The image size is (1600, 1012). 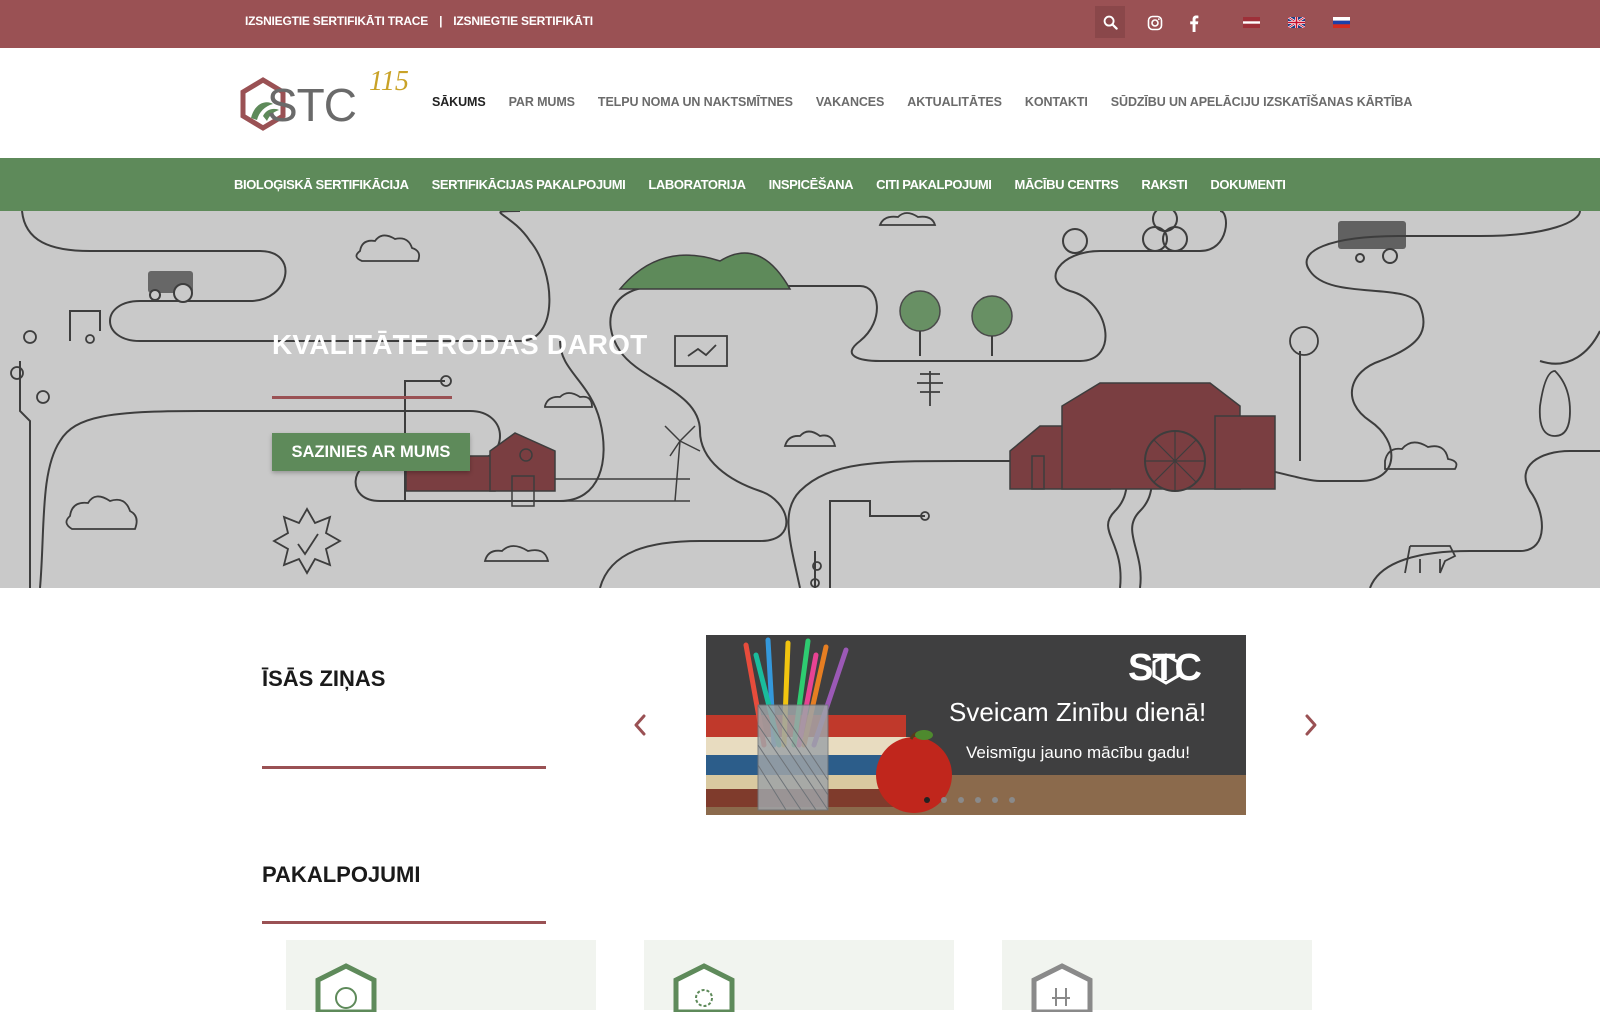 What do you see at coordinates (404, 922) in the screenshot?
I see `services-title-underline` at bounding box center [404, 922].